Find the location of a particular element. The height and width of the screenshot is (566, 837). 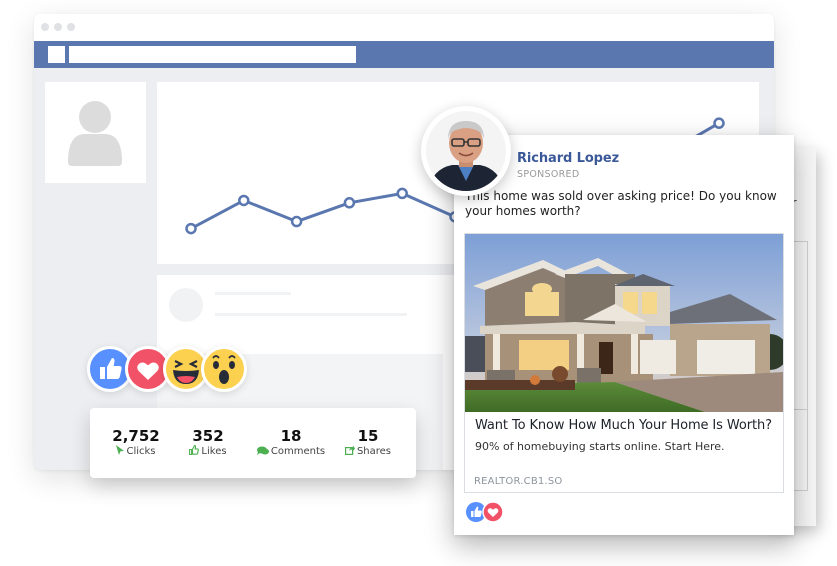

reaction-wow is located at coordinates (224, 369).